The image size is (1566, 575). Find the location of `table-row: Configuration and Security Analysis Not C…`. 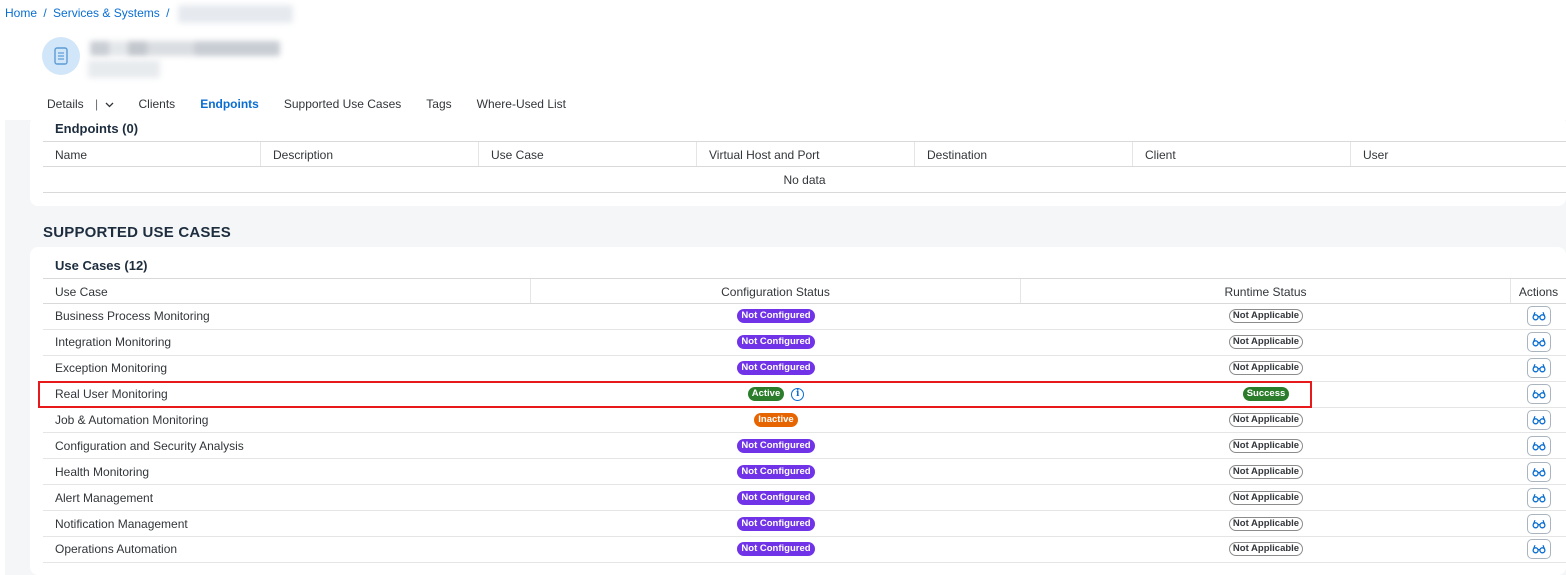

table-row: Configuration and Security Analysis Not C… is located at coordinates (804, 446).